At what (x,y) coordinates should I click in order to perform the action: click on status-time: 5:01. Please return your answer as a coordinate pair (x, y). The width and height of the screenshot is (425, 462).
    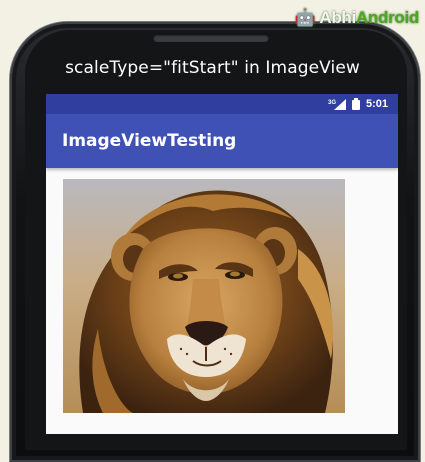
    Looking at the image, I should click on (376, 104).